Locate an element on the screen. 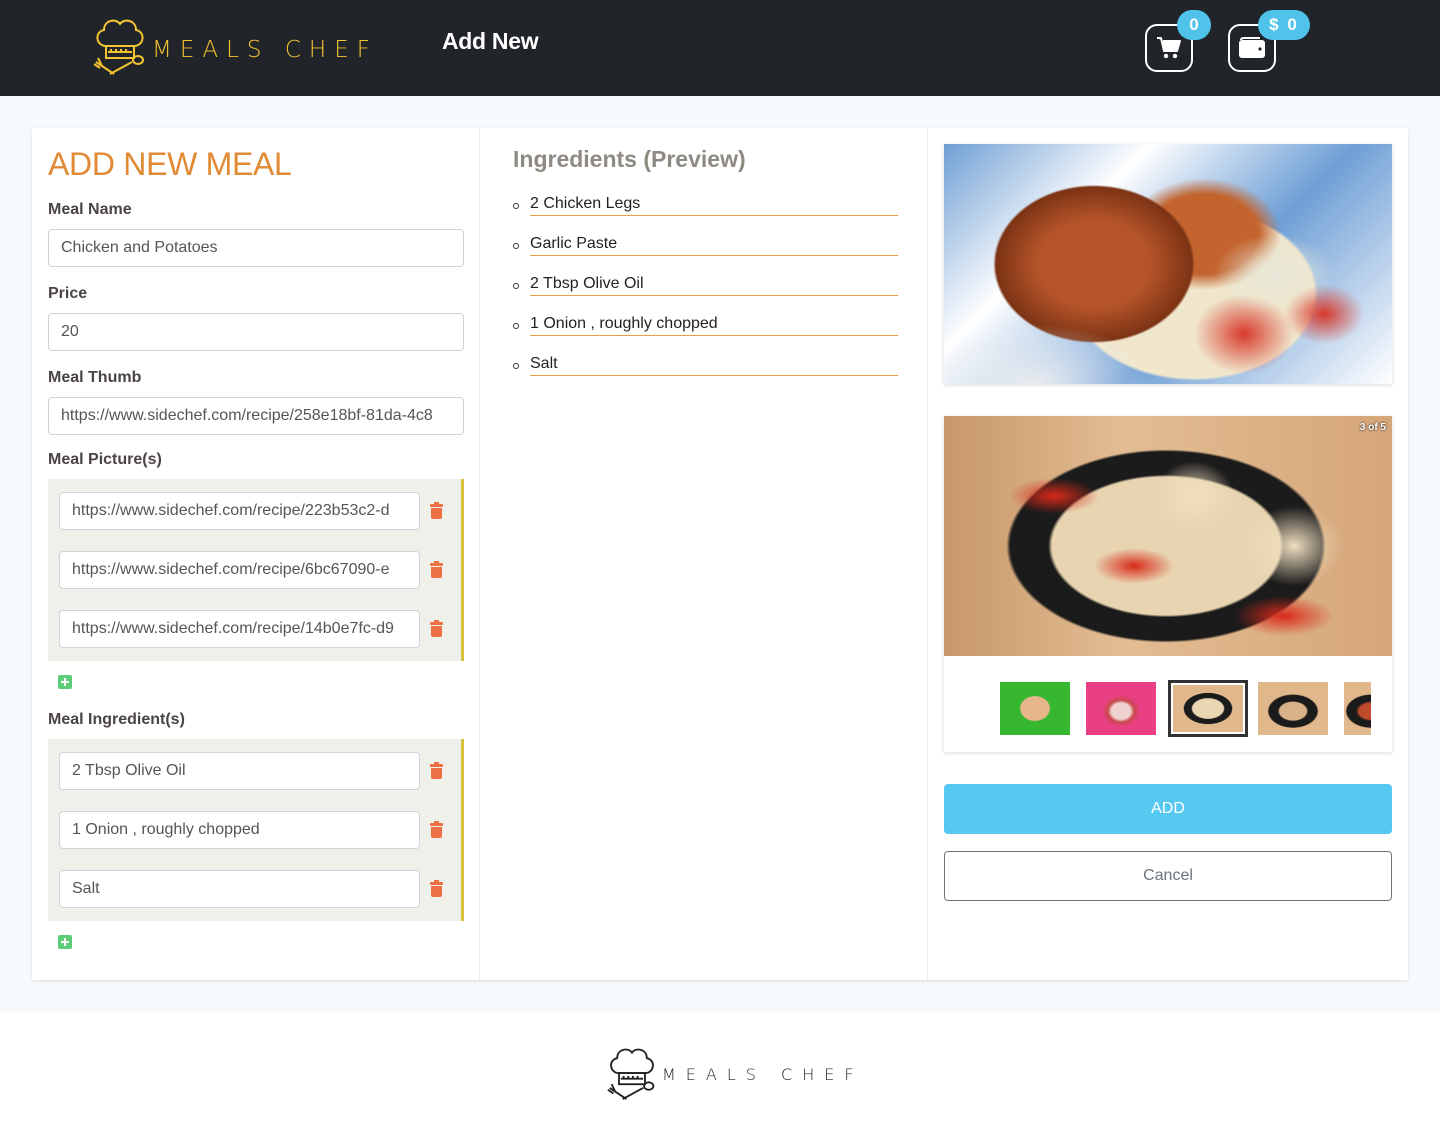 The width and height of the screenshot is (1440, 1136). meal-name-label: Meal Name is located at coordinates (90, 209).